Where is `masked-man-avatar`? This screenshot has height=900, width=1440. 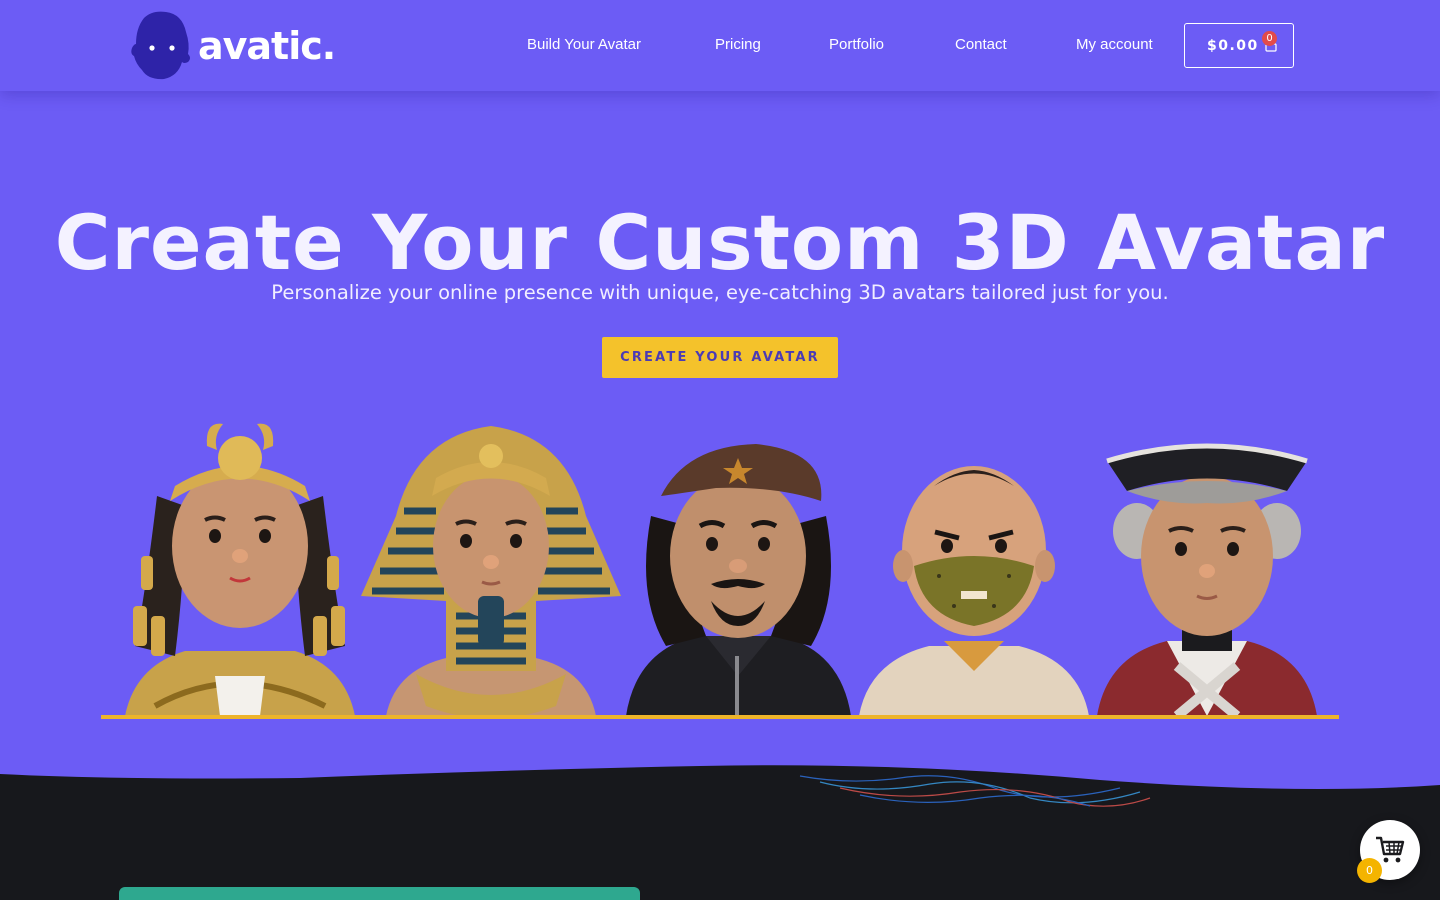 masked-man-avatar is located at coordinates (974, 591).